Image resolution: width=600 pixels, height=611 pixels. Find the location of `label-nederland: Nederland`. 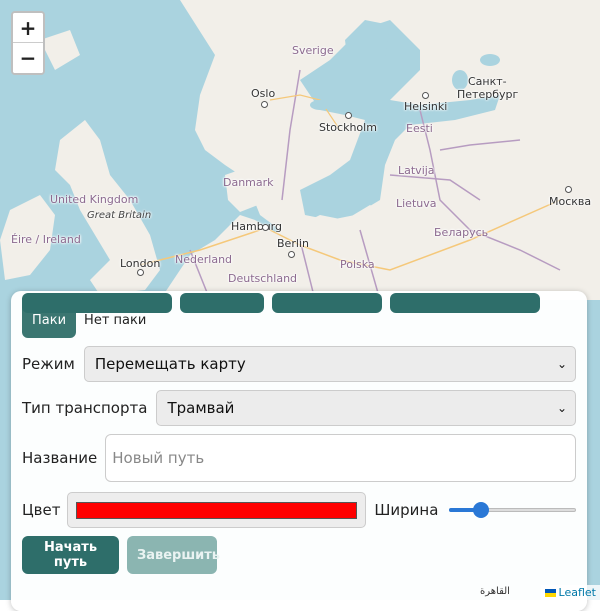

label-nederland: Nederland is located at coordinates (203, 259).